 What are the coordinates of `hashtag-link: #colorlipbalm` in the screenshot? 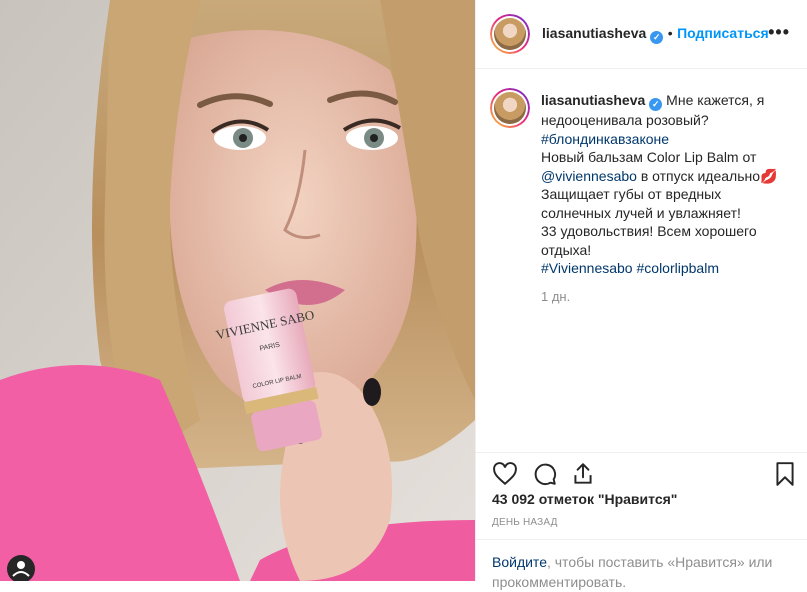 It's located at (678, 268).